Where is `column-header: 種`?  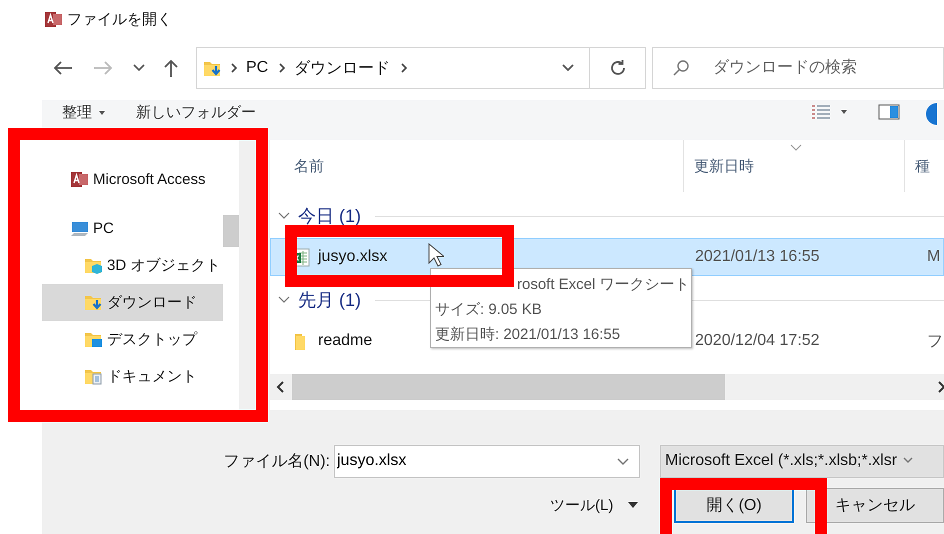
column-header: 種 is located at coordinates (917, 166).